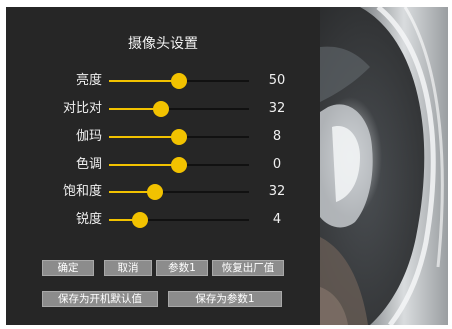 Image resolution: width=452 pixels, height=329 pixels. What do you see at coordinates (277, 80) in the screenshot?
I see `slider-value: 50` at bounding box center [277, 80].